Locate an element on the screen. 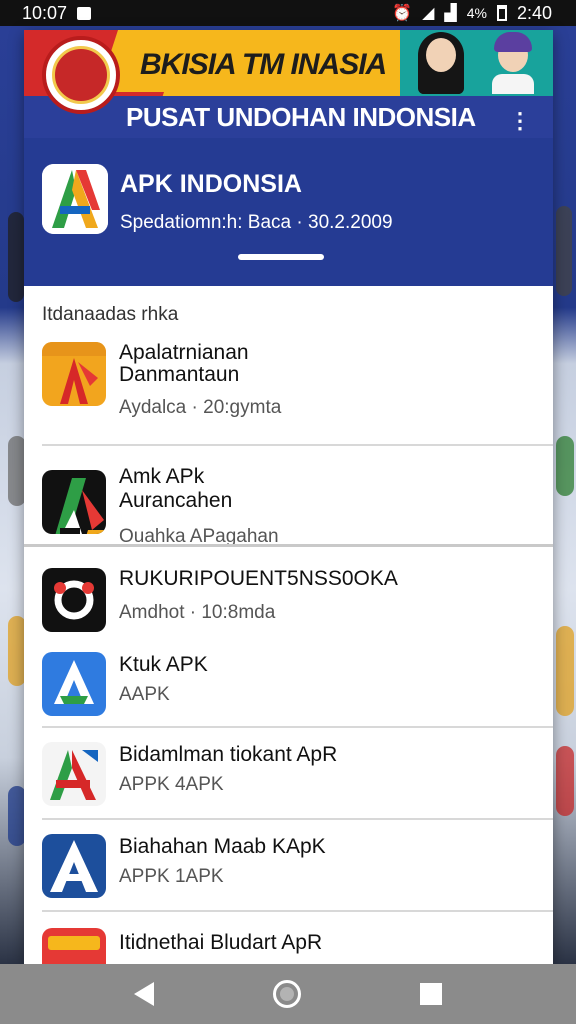  wifi-icon: ◢ is located at coordinates (428, 13).